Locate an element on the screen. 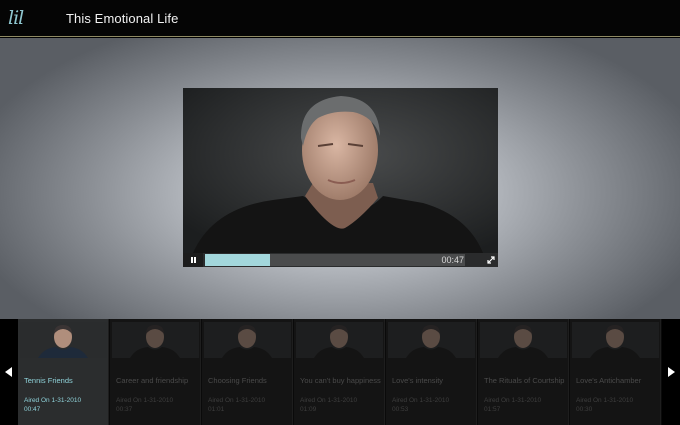  episode-title: You can't buy happiness is located at coordinates (340, 380).